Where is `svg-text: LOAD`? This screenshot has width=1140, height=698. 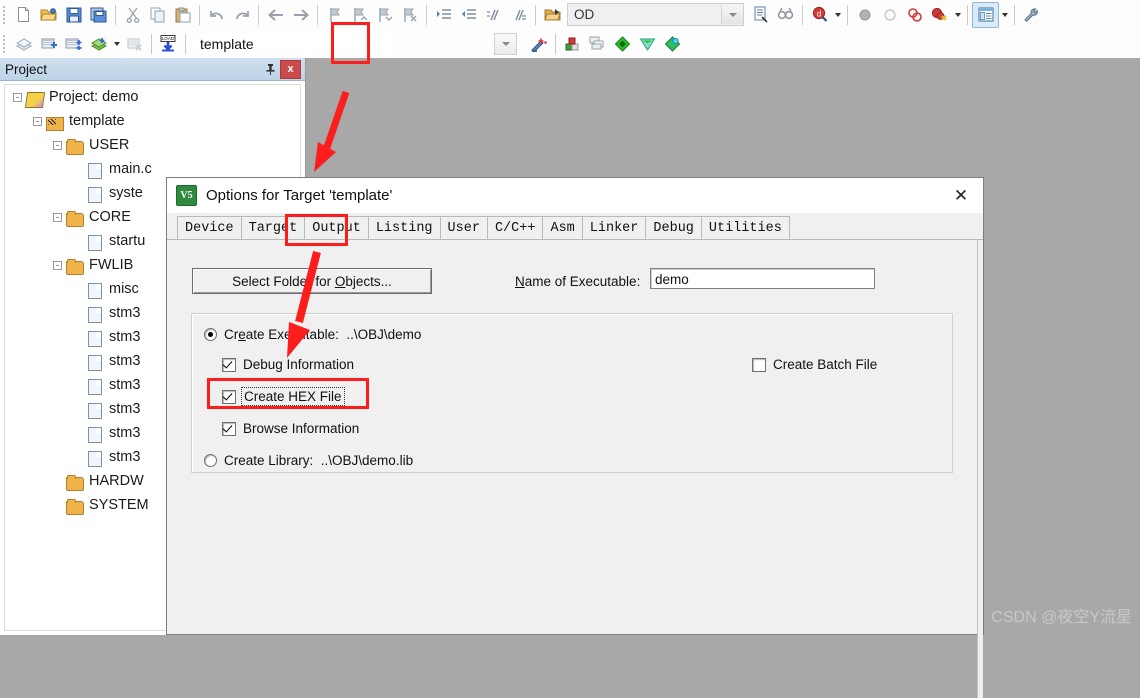 svg-text: LOAD is located at coordinates (168, 38).